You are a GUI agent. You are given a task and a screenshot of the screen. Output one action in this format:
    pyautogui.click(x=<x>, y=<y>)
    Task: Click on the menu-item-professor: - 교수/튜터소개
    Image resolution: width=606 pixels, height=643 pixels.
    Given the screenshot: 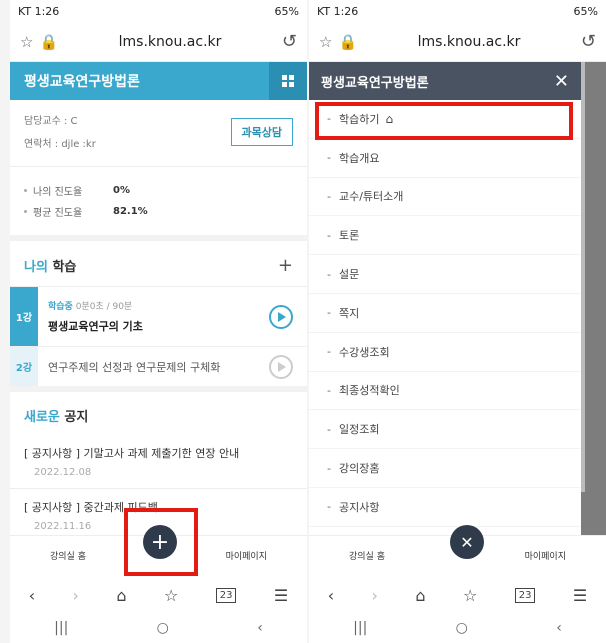 What is the action you would take?
    pyautogui.click(x=445, y=197)
    